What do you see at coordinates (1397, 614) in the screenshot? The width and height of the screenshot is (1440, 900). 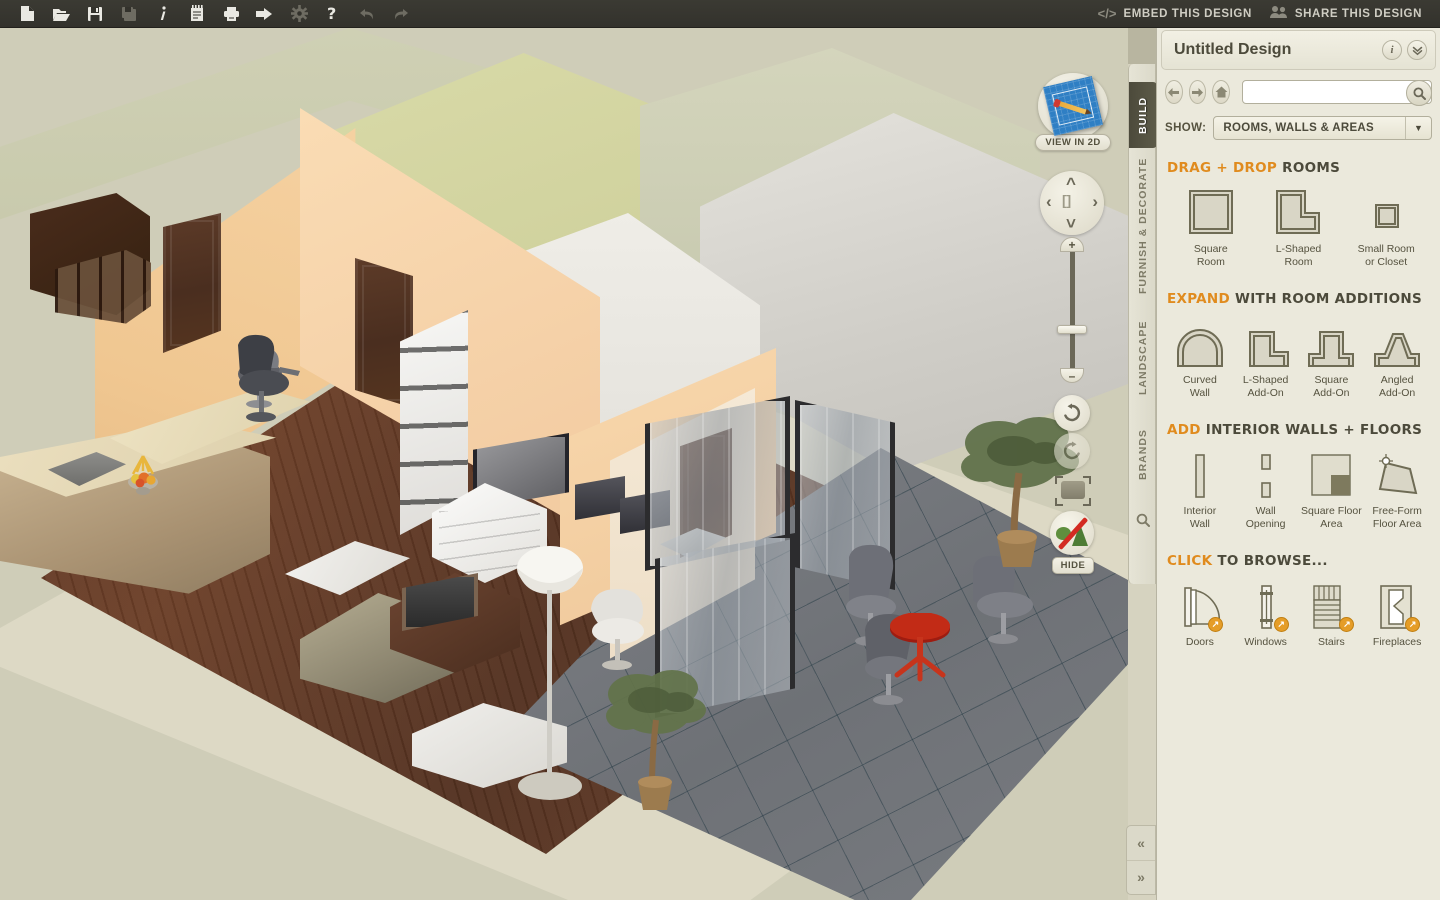 I see `item-fireplaces: ↗ Fireplaces` at bounding box center [1397, 614].